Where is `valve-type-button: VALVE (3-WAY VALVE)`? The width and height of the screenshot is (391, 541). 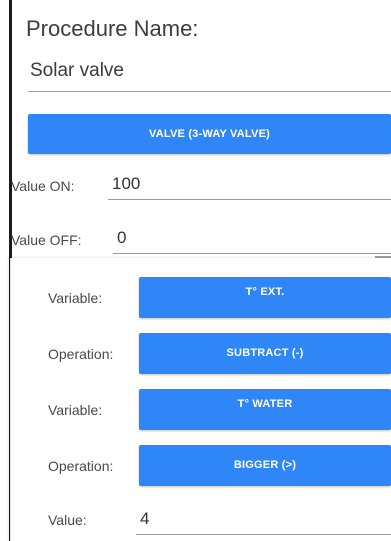 valve-type-button: VALVE (3-WAY VALVE) is located at coordinates (209, 134).